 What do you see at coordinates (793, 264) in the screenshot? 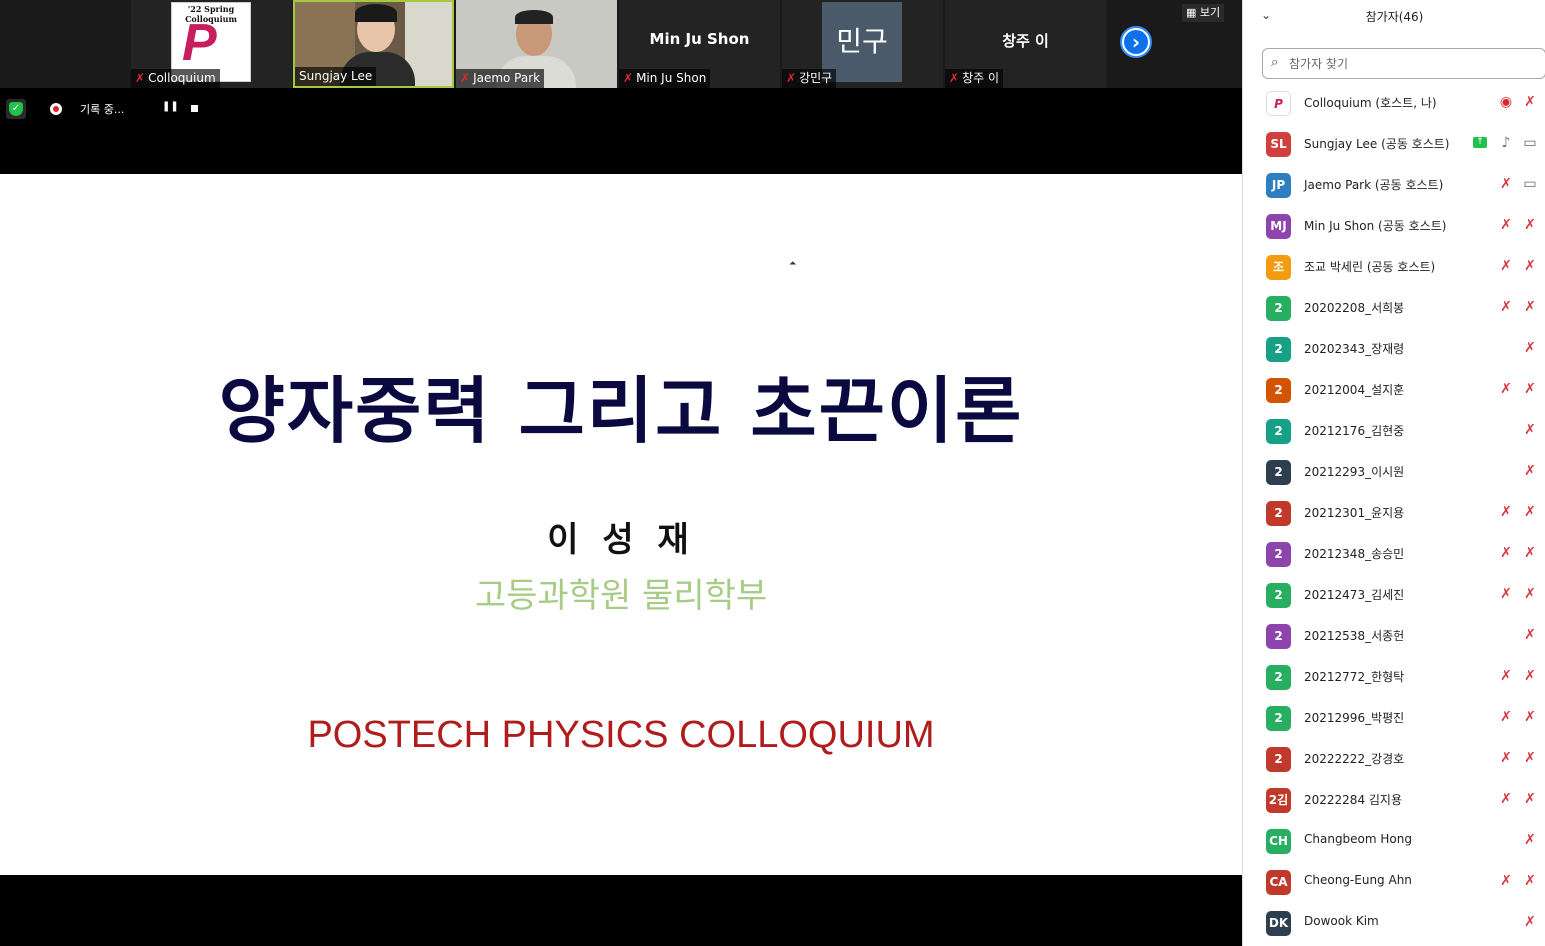
I see `mouse-cursor-icon: ⏶` at bounding box center [793, 264].